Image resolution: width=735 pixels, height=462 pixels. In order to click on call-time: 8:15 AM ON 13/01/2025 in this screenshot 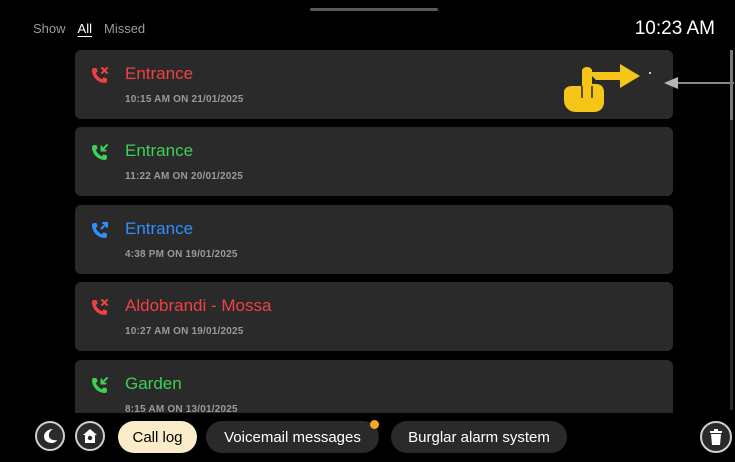, I will do `click(181, 408)`.